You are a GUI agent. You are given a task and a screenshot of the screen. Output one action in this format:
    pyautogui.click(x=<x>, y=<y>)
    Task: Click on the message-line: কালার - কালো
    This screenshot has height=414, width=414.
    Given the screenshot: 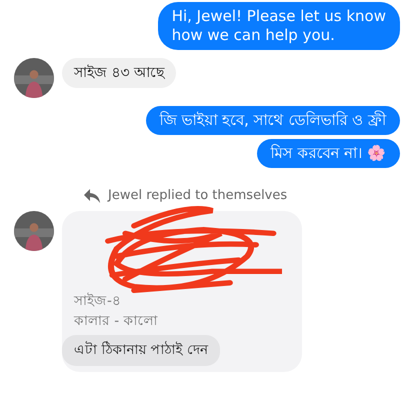 What is the action you would take?
    pyautogui.click(x=116, y=321)
    